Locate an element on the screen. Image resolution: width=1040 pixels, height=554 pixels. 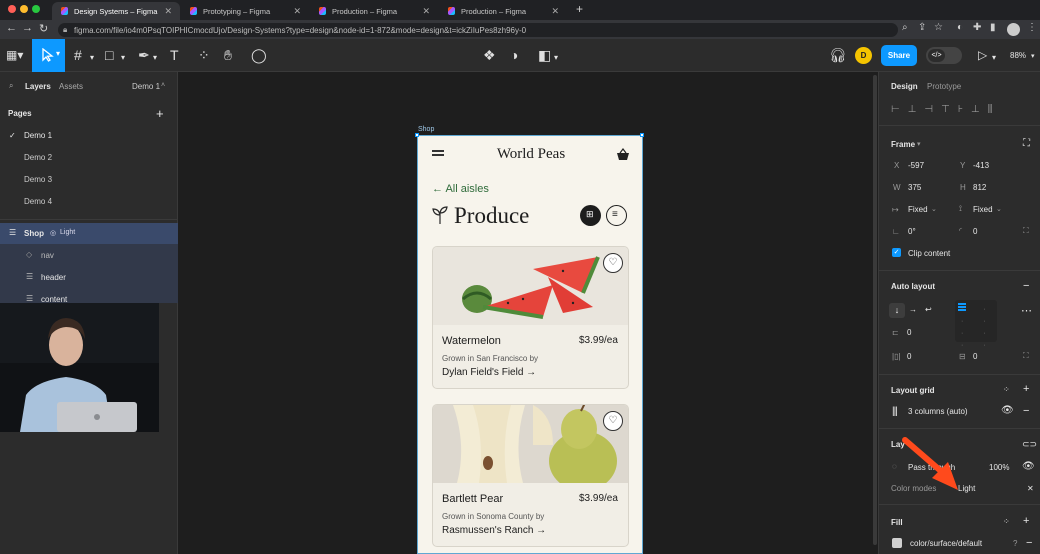
hand-tool-icon: ✋︎ is located at coordinates (228, 55).